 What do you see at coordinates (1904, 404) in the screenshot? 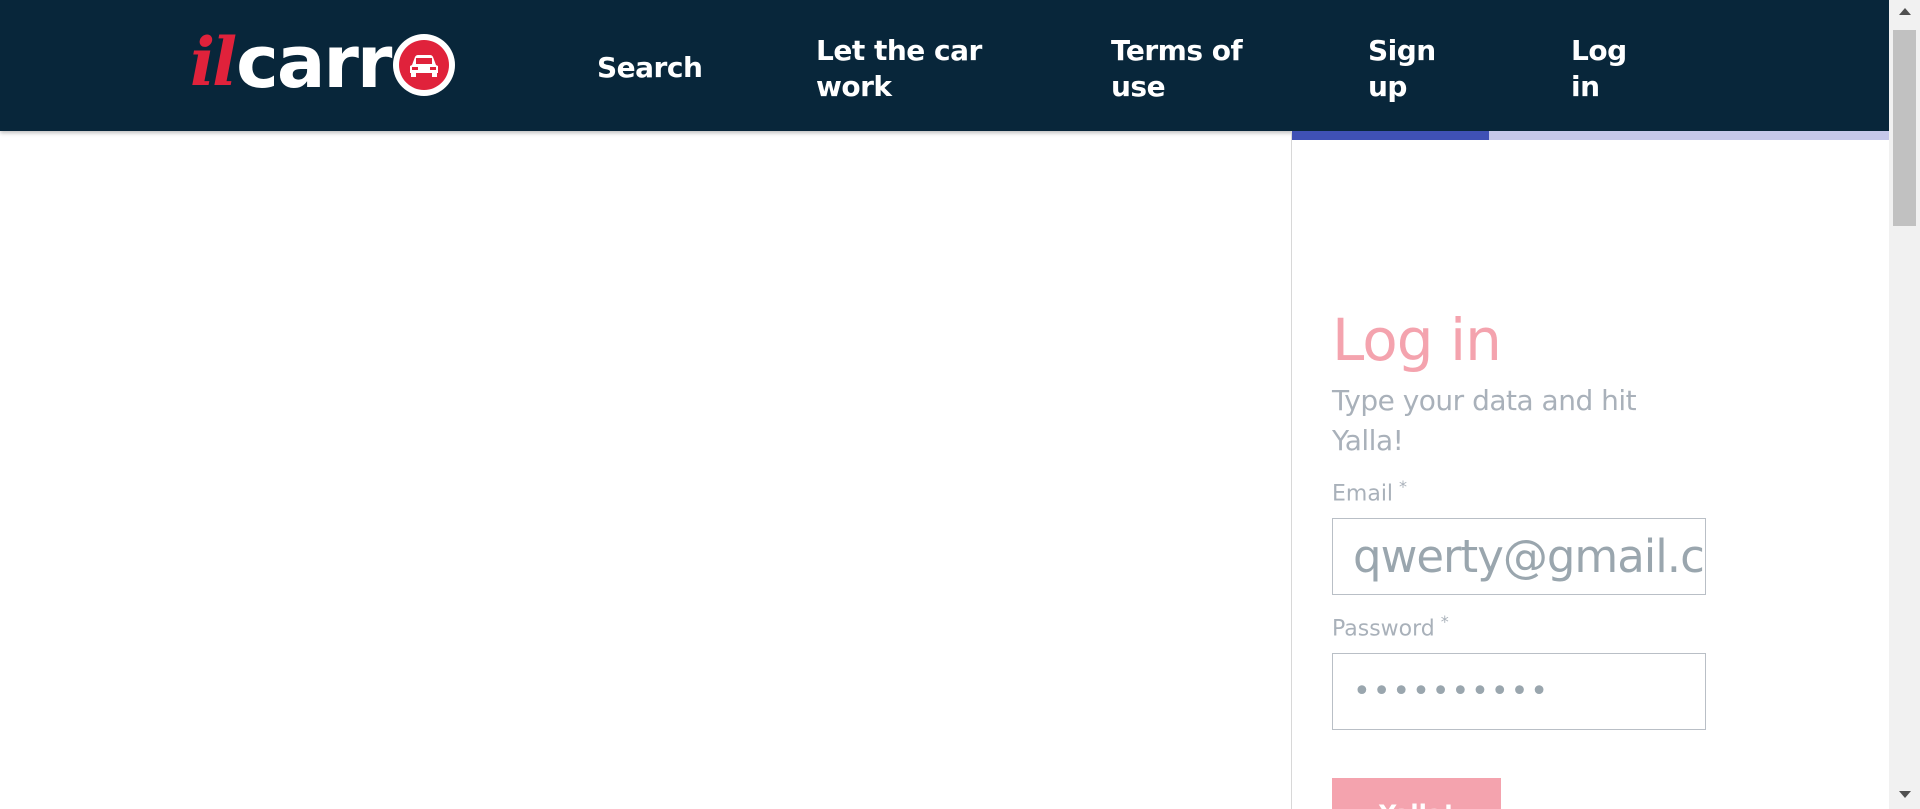
I see `vertical-scrollbar` at bounding box center [1904, 404].